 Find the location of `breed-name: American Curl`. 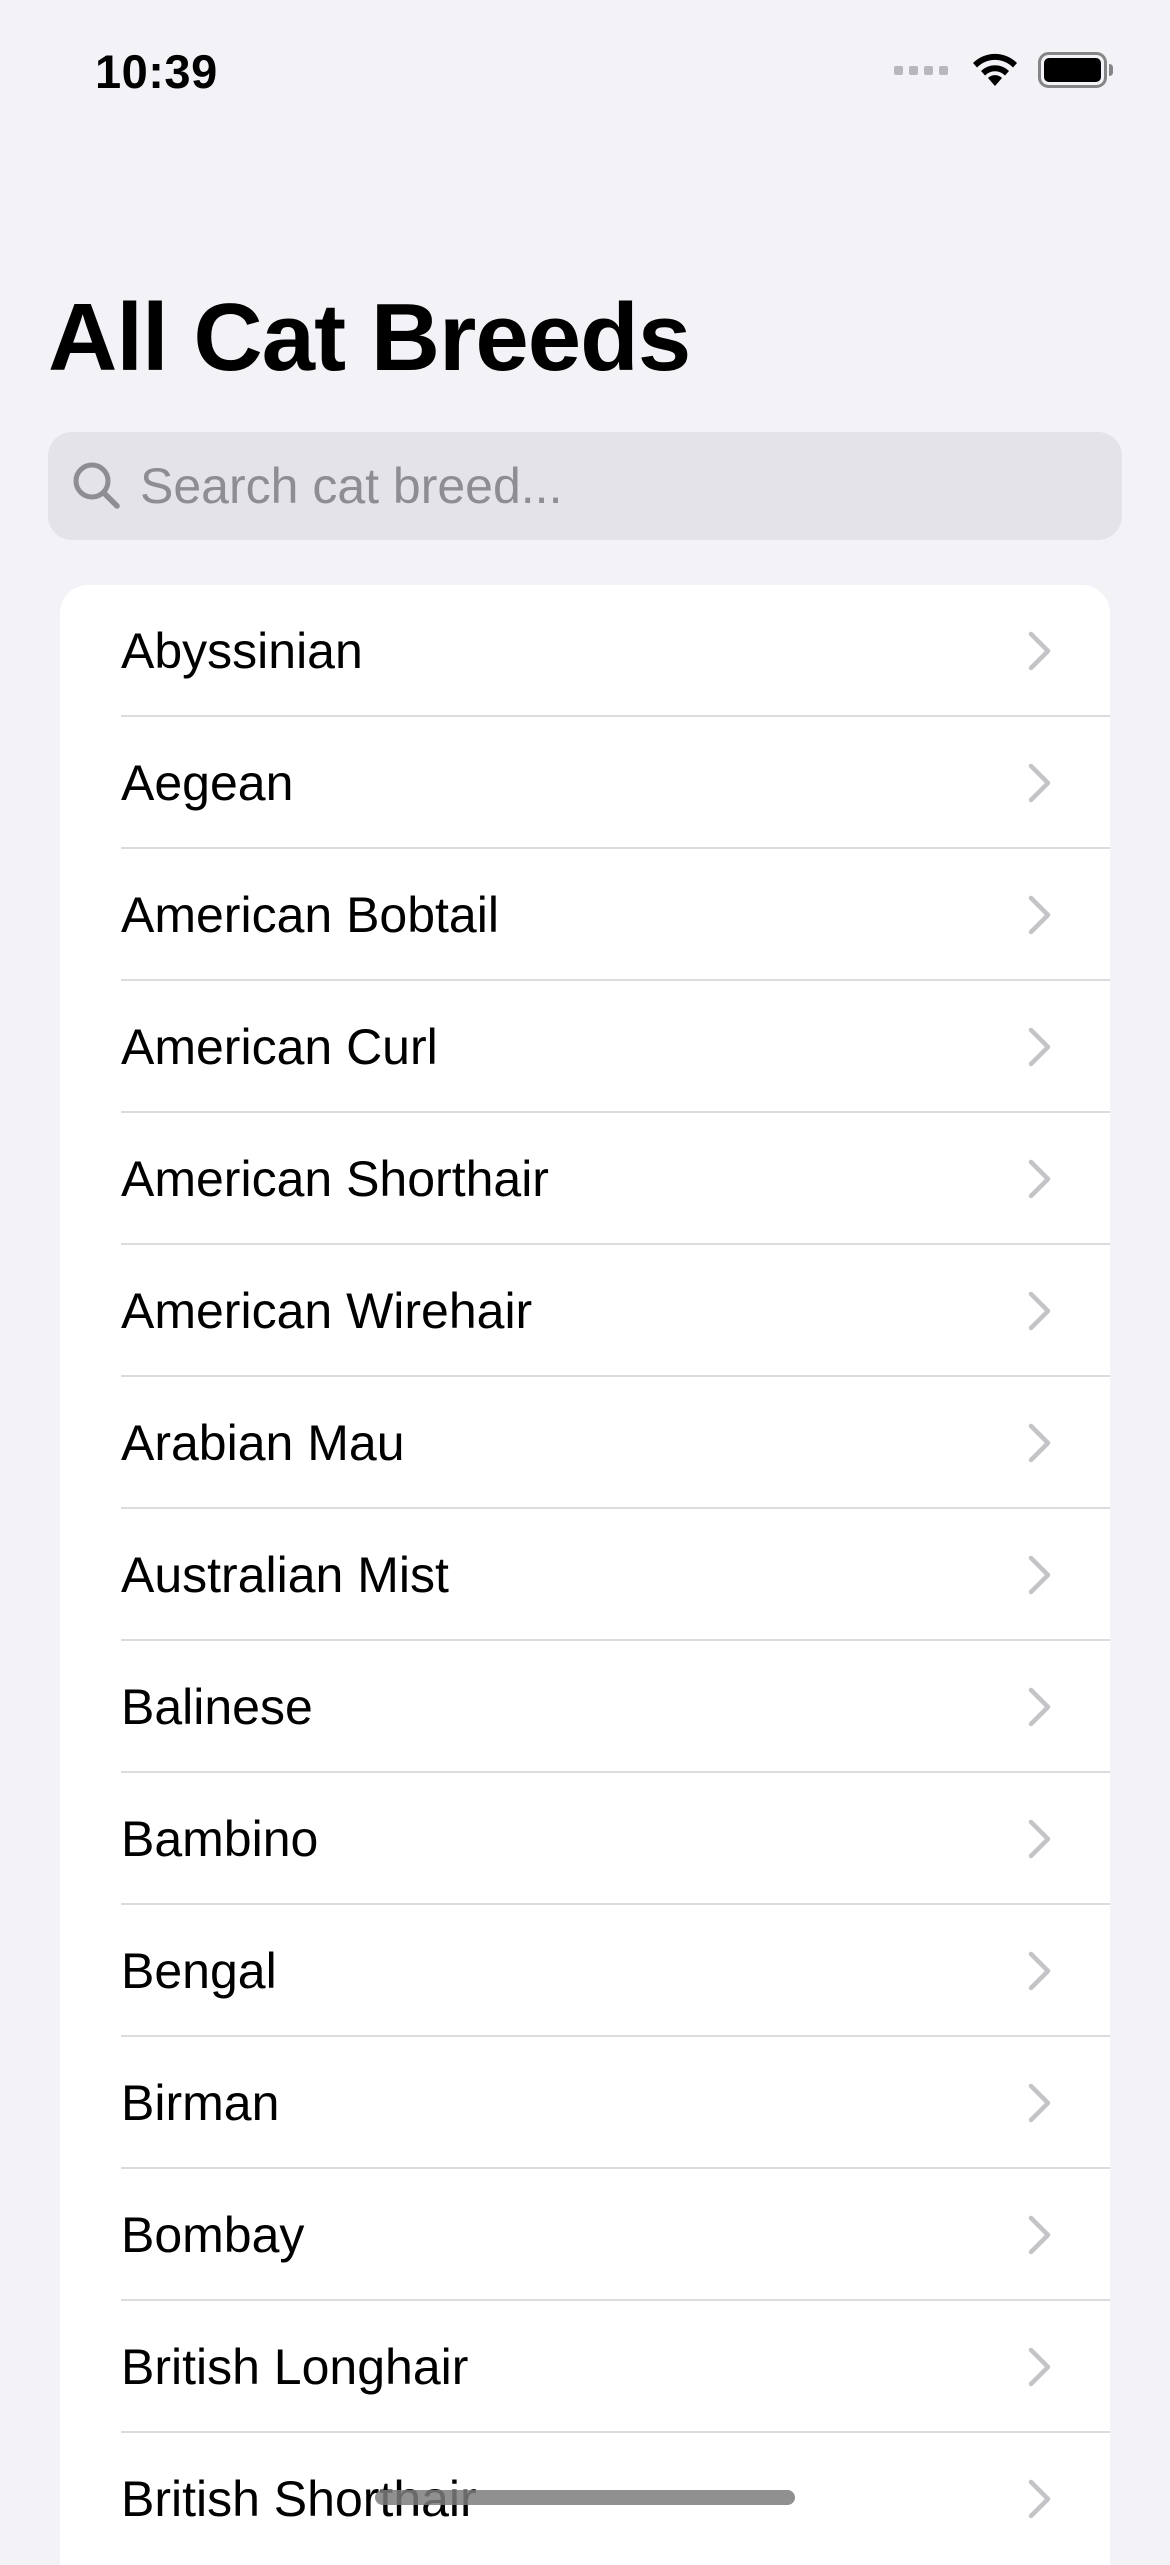

breed-name: American Curl is located at coordinates (279, 1047).